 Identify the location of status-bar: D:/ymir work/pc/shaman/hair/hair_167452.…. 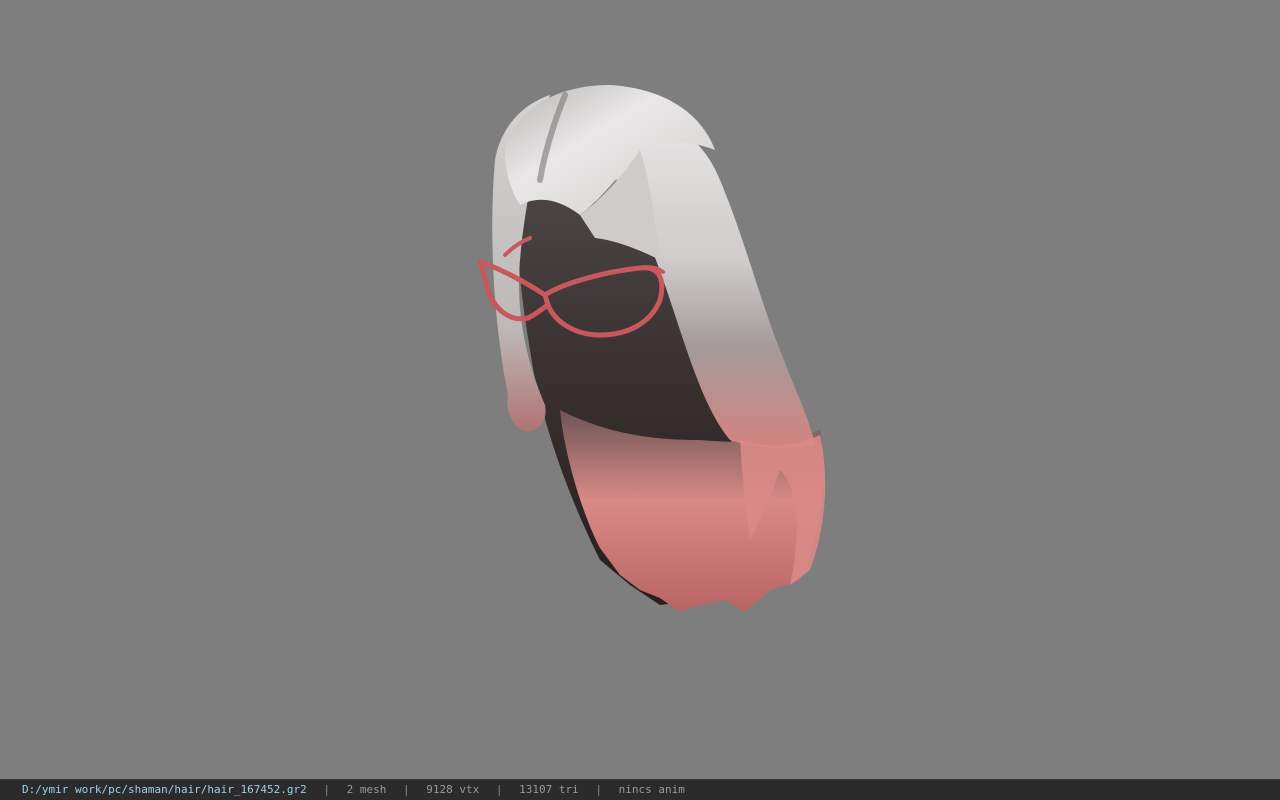
(640, 789).